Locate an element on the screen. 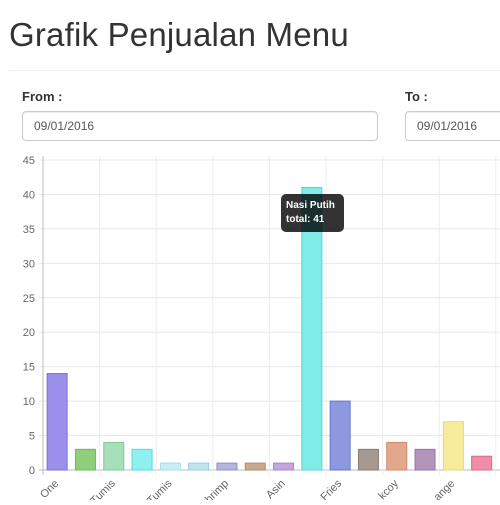  to-label: To : is located at coordinates (416, 96).